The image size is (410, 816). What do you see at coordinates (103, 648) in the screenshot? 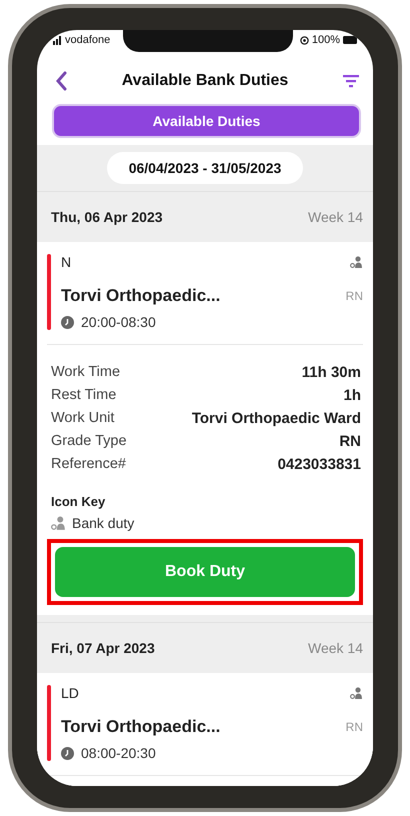
I see `day-date: Fri, 07 Apr 2023` at bounding box center [103, 648].